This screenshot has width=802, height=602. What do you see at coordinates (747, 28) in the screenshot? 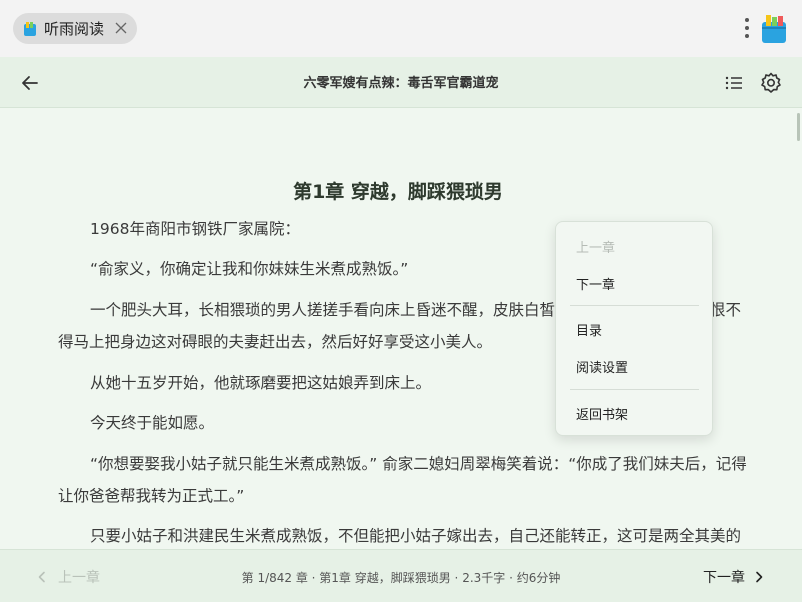
I see `vertical-dots-icon` at bounding box center [747, 28].